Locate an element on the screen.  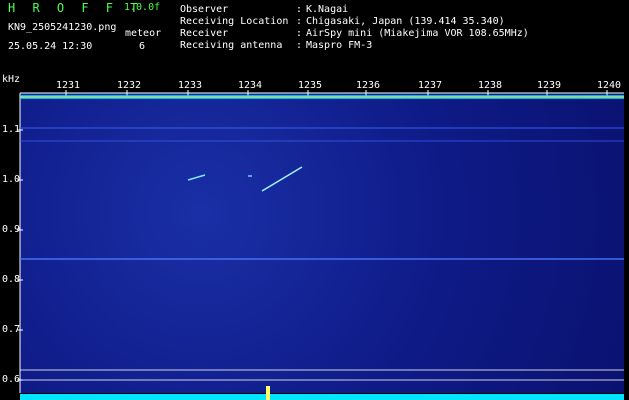
carrier-band-hot is located at coordinates (322, 97).